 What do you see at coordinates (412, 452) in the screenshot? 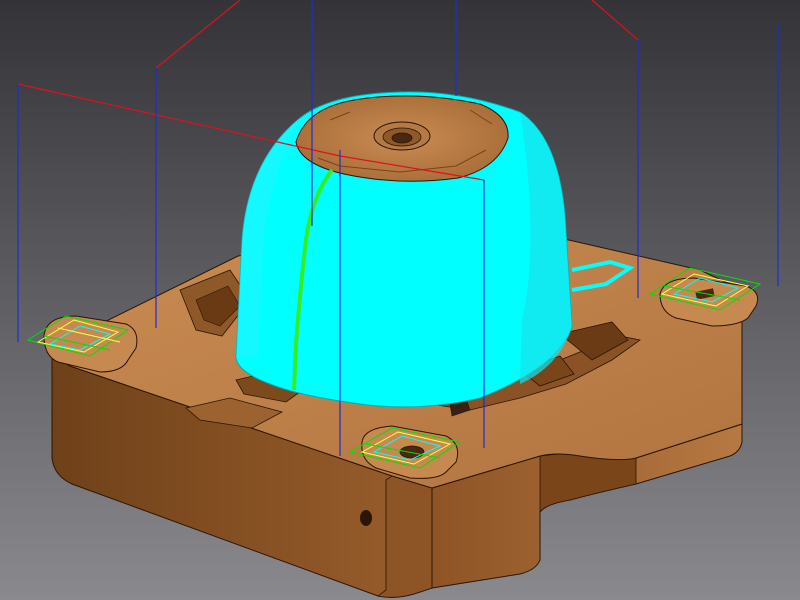
I see `pad-front-hole` at bounding box center [412, 452].